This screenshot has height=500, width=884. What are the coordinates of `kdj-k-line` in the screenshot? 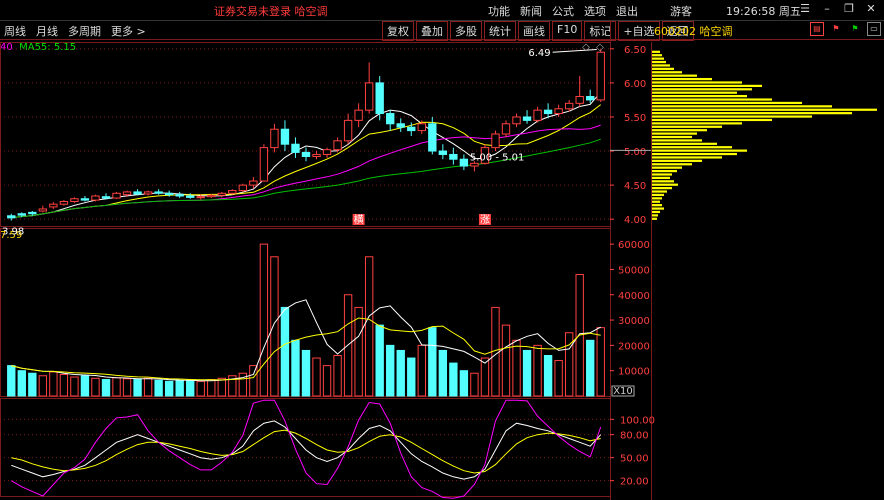 It's located at (306, 450).